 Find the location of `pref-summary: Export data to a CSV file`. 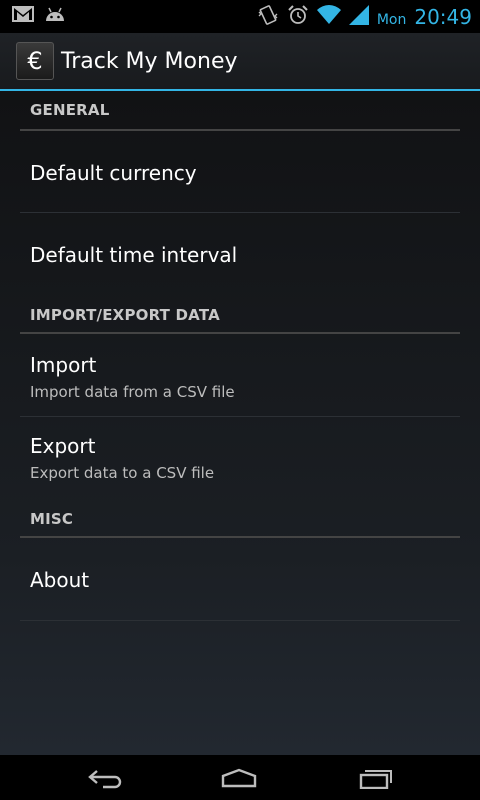

pref-summary: Export data to a CSV file is located at coordinates (122, 473).